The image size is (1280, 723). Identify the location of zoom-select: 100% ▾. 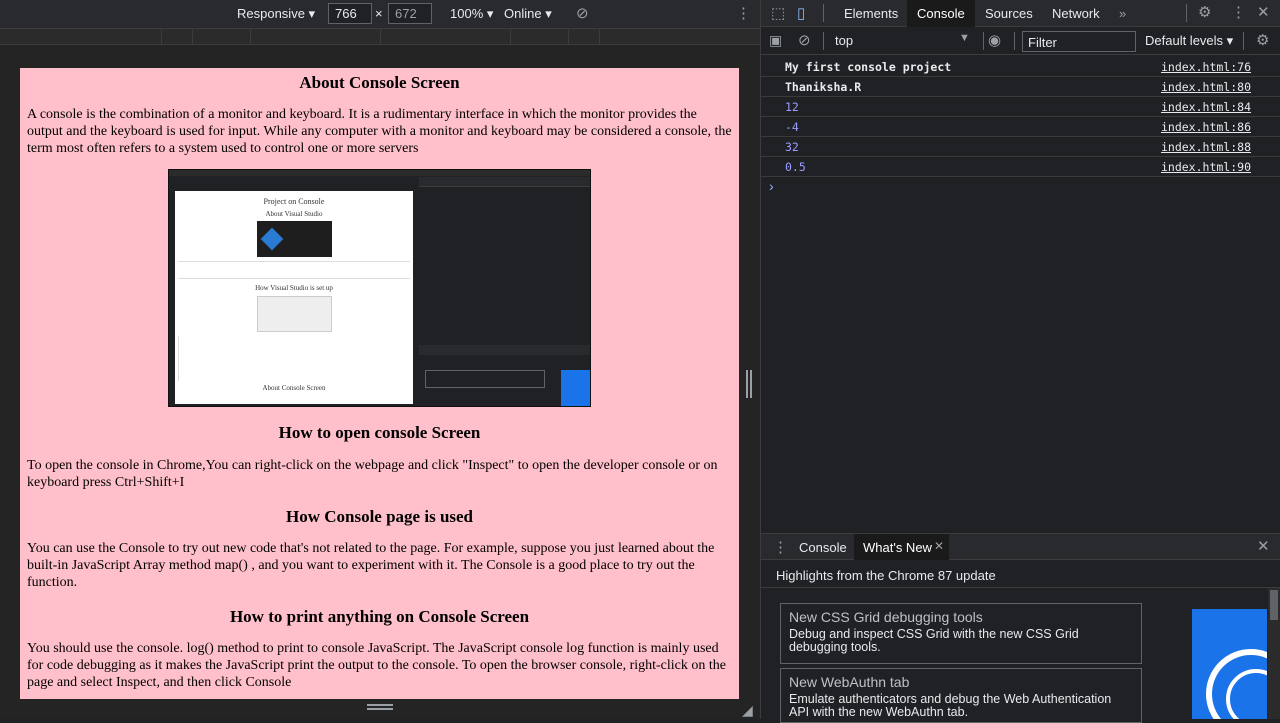
(471, 14).